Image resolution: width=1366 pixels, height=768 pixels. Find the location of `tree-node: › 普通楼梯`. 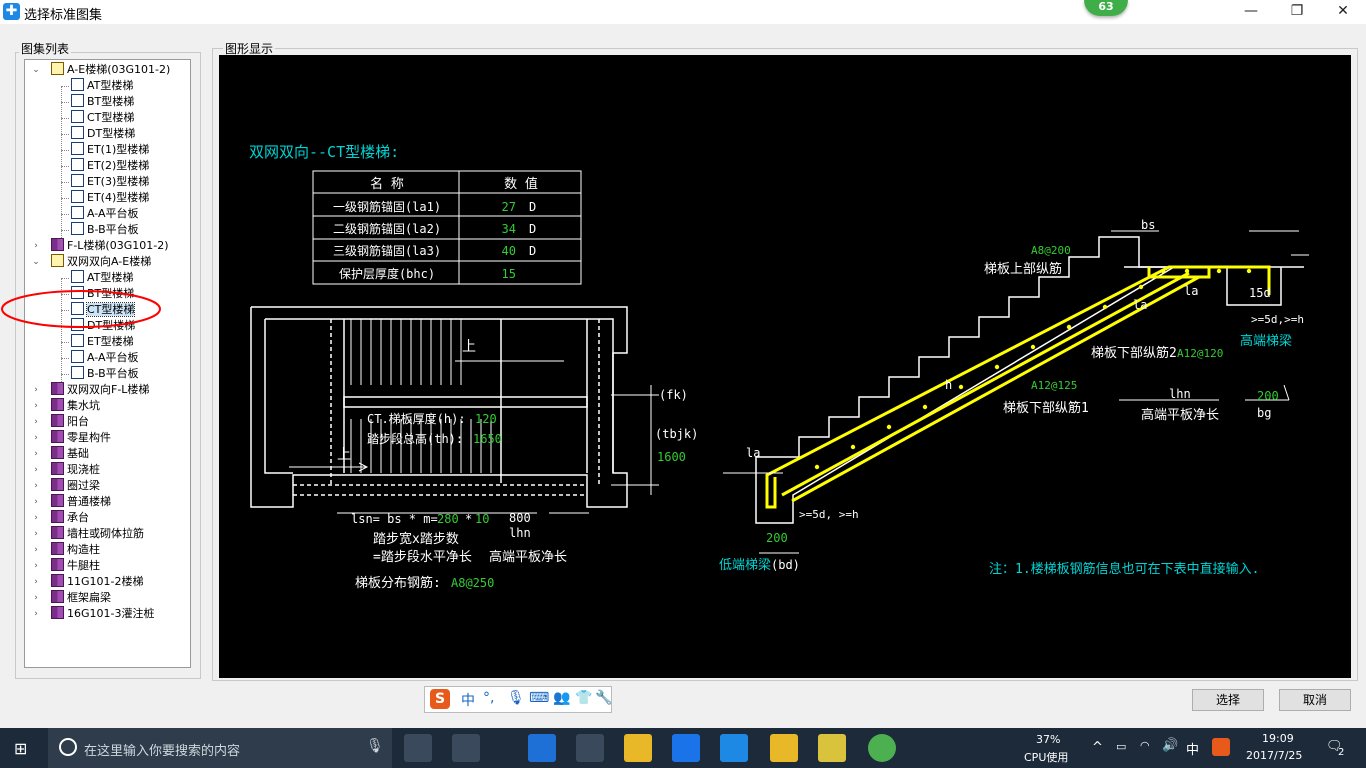

tree-node: › 普通楼梯 is located at coordinates (72, 502).